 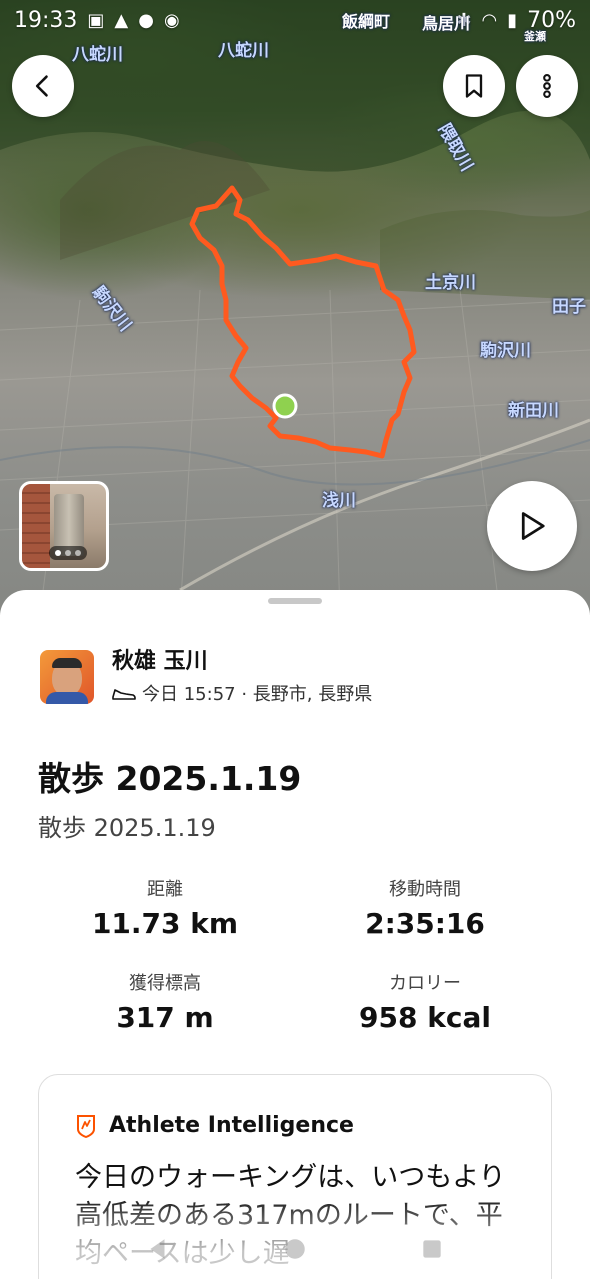 I want to click on stat-value: 2:35:16, so click(x=425, y=923).